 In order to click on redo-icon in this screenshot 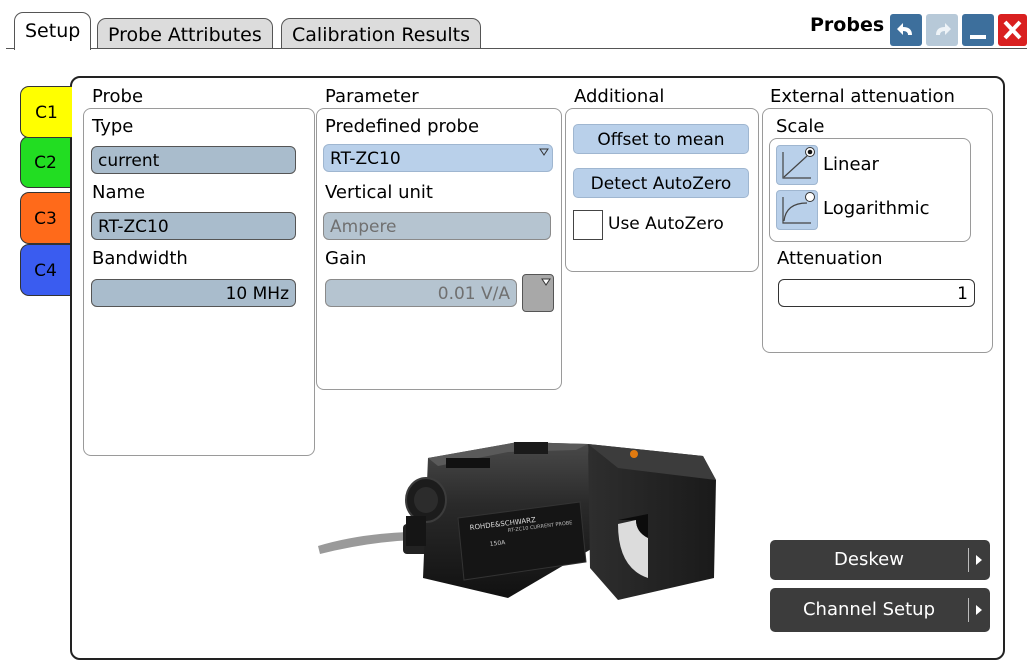, I will do `click(943, 29)`.